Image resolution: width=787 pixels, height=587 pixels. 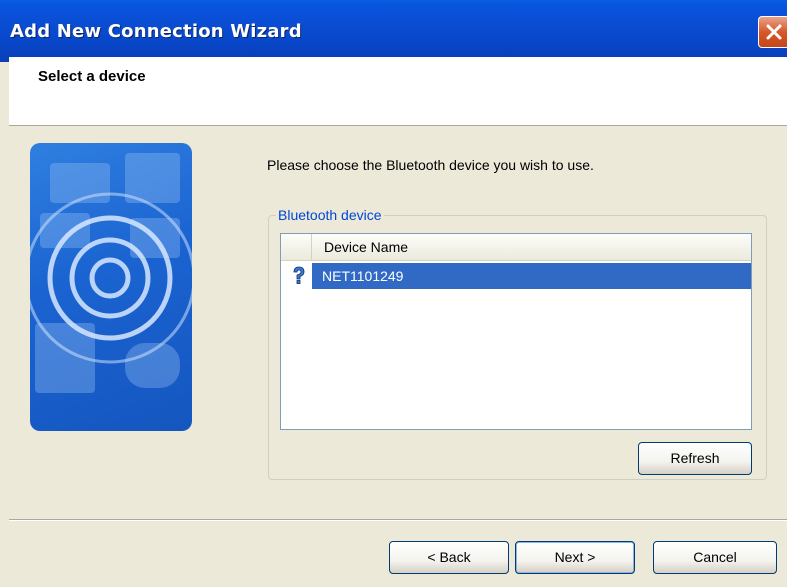 I want to click on back-button: < Back, so click(x=449, y=557).